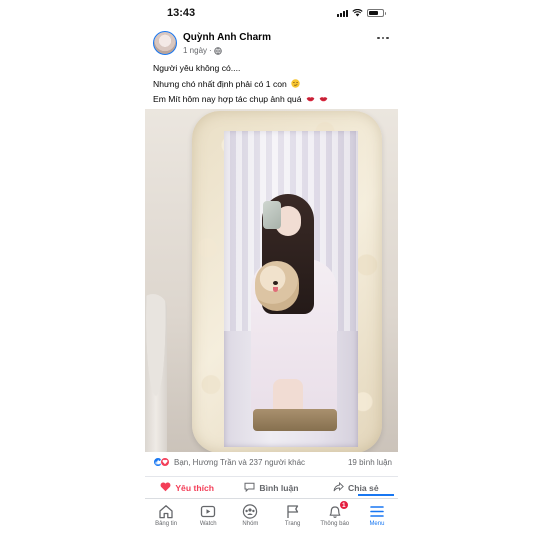  I want to click on share-underline, so click(375, 494).